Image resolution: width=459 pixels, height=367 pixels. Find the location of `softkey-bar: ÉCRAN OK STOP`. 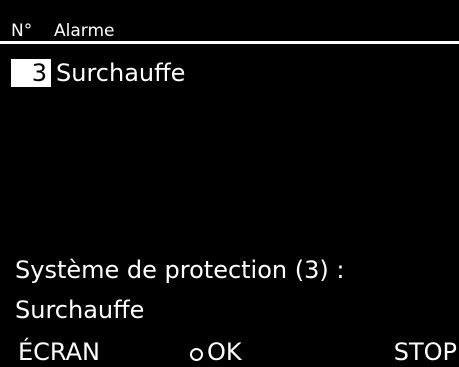

softkey-bar: ÉCRAN OK STOP is located at coordinates (229, 352).